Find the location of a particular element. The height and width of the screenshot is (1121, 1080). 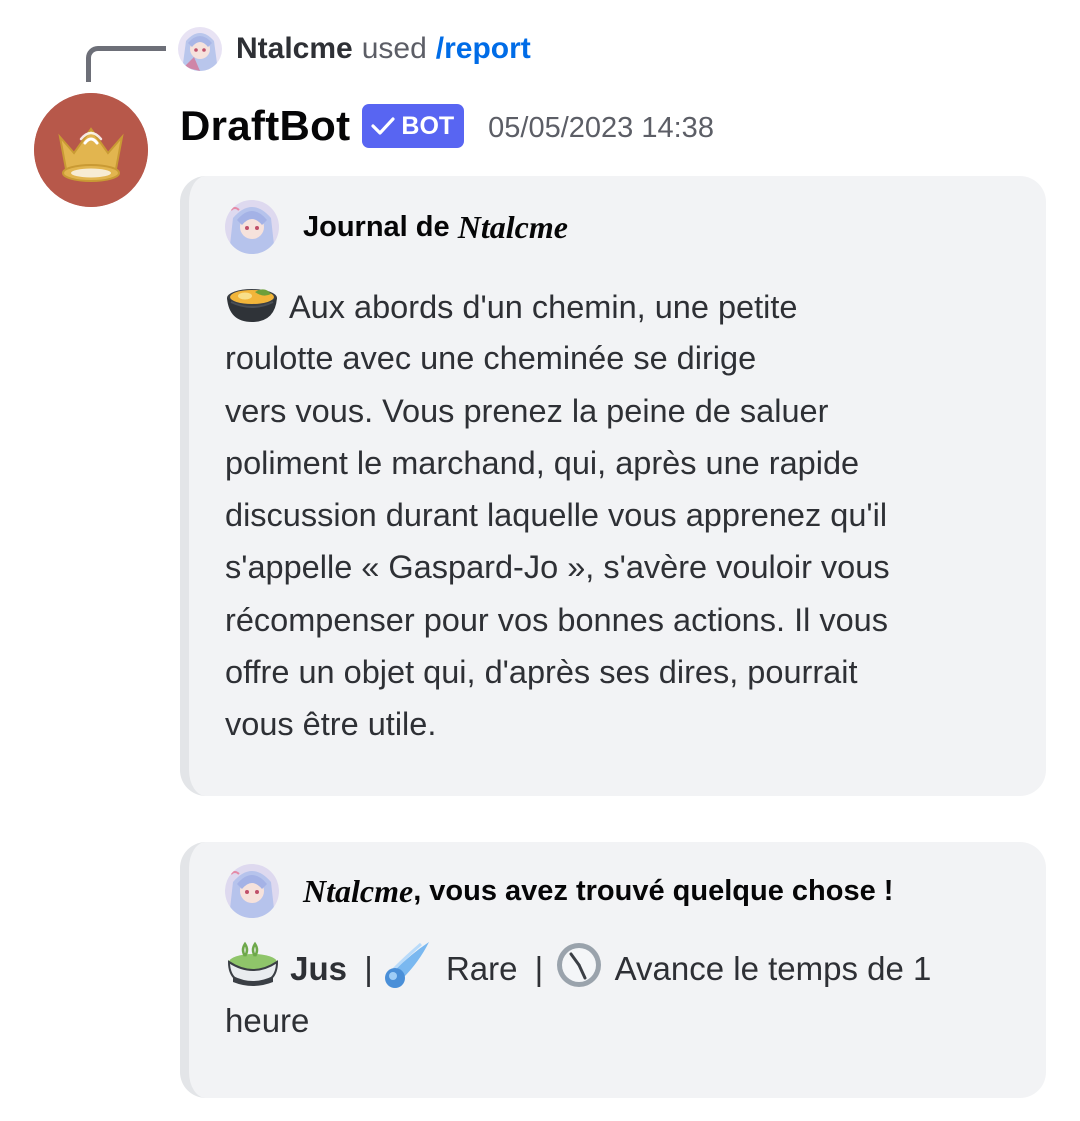

loot-line: Jus | Rare | Avance le temps de 1 is located at coordinates (625, 967).